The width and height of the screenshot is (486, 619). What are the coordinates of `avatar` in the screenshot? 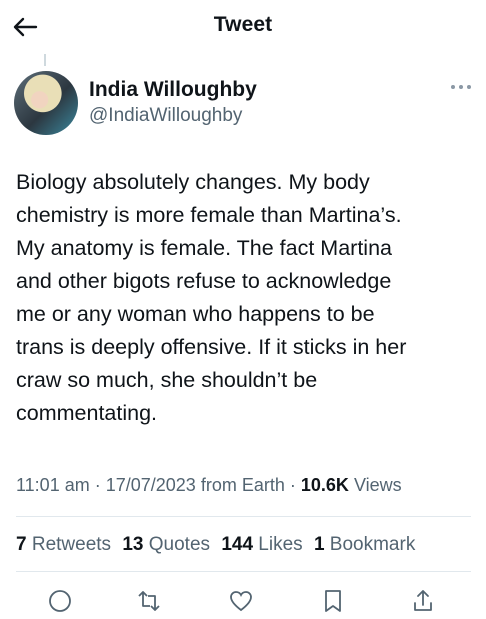 It's located at (46, 103).